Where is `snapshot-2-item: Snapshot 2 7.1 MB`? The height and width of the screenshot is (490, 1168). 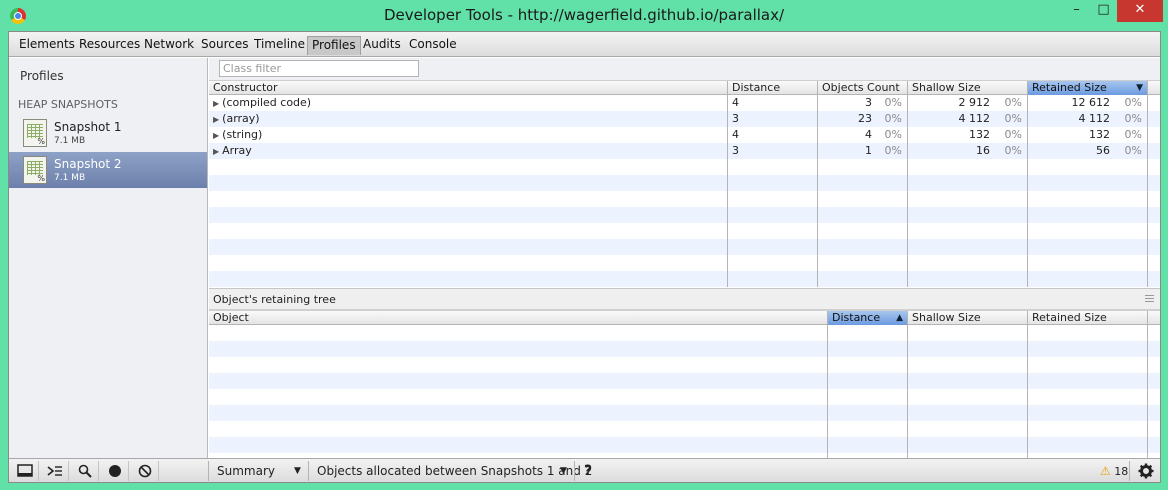 snapshot-2-item: Snapshot 2 7.1 MB is located at coordinates (108, 170).